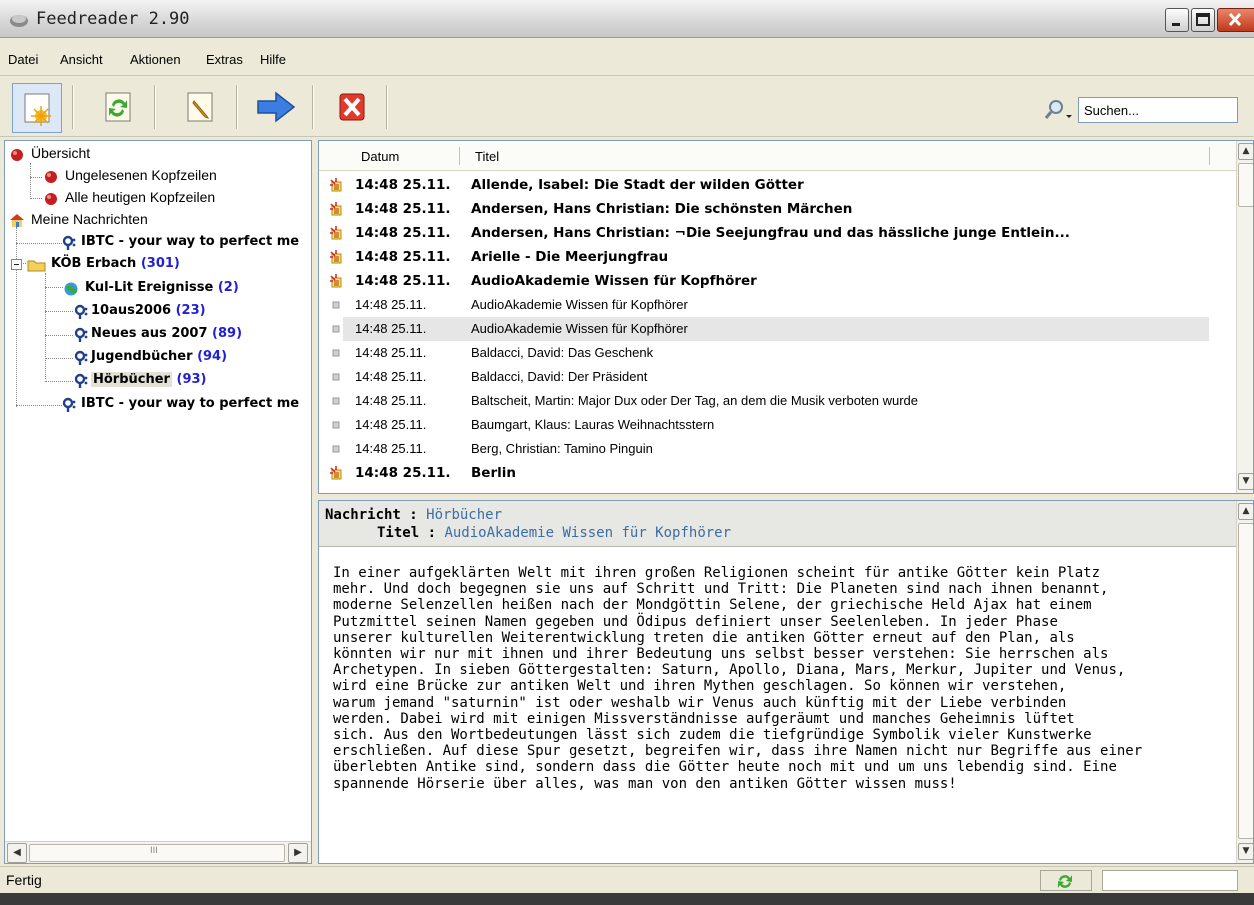 The image size is (1254, 905). I want to click on row-title: Baumgart, Klaus: Lauras Weihnachtsstern, so click(593, 424).